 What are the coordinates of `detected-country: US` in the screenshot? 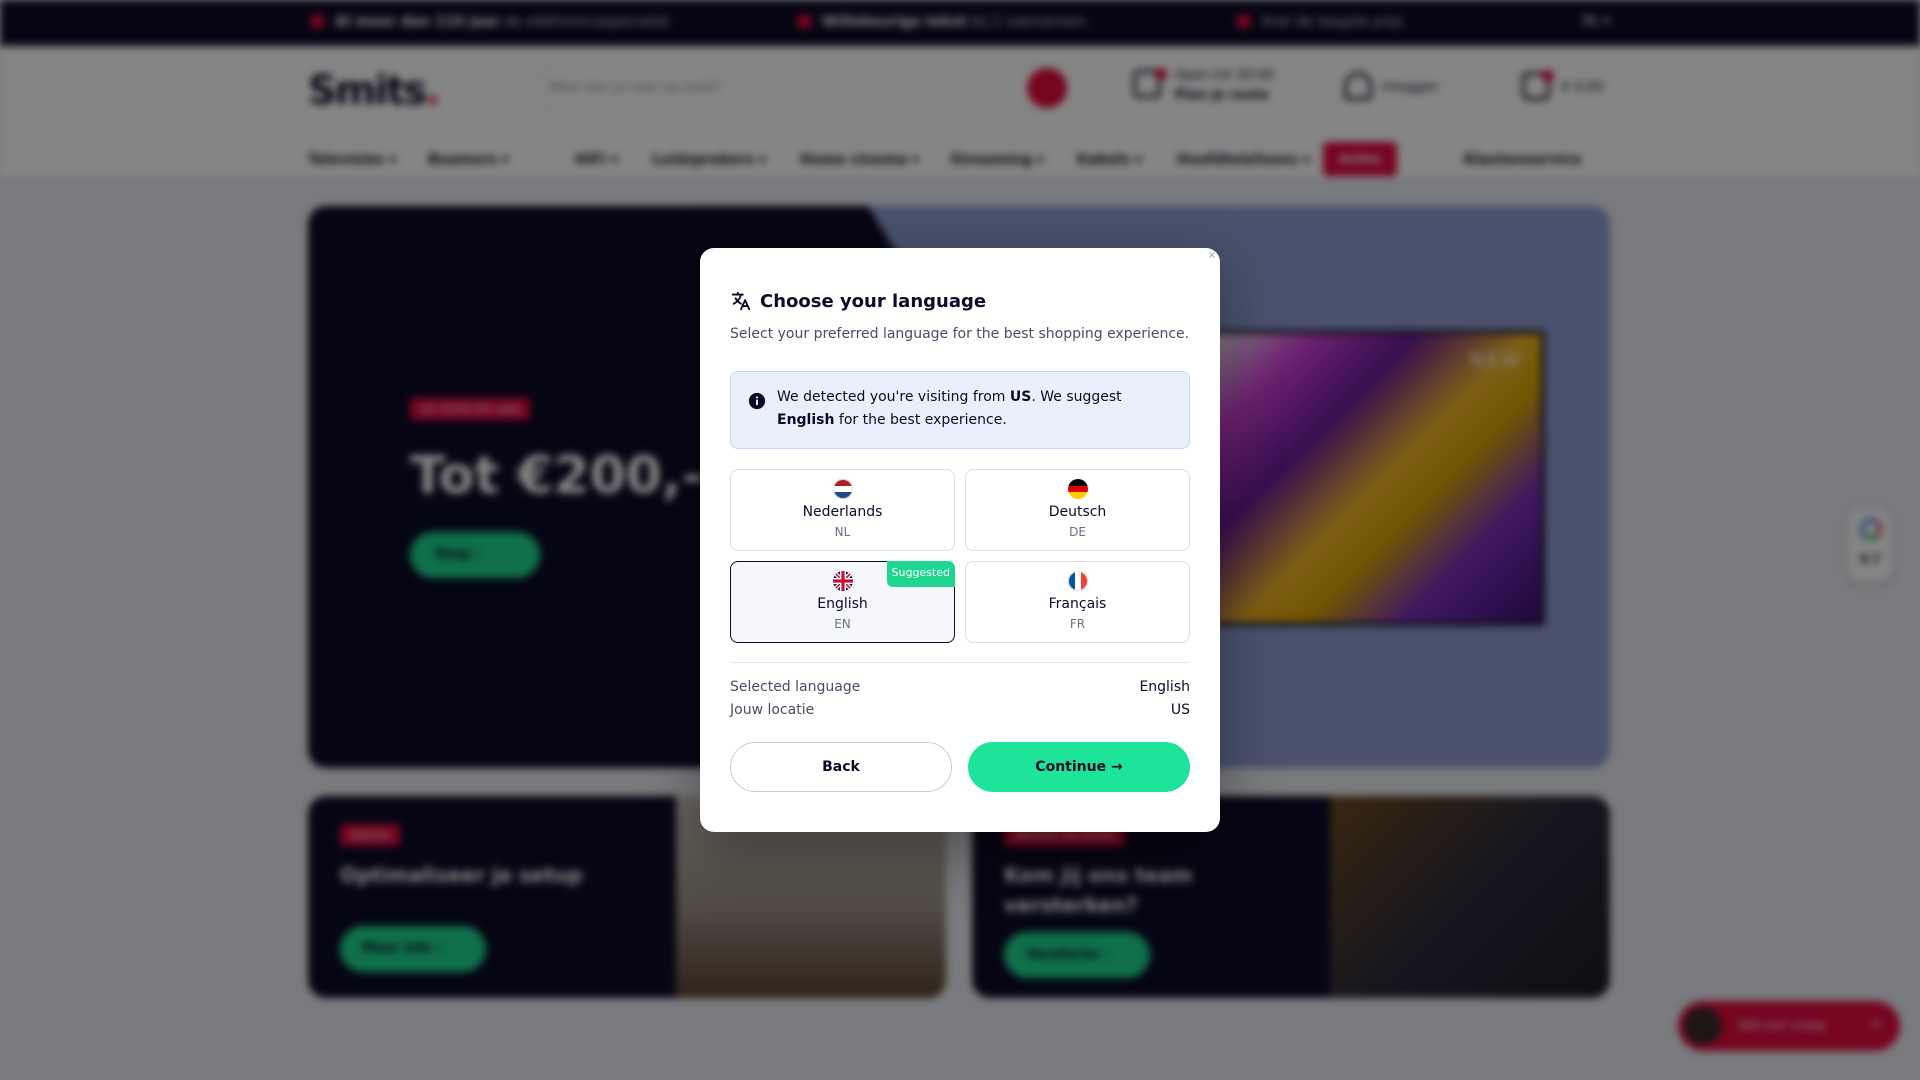 It's located at (1020, 397).